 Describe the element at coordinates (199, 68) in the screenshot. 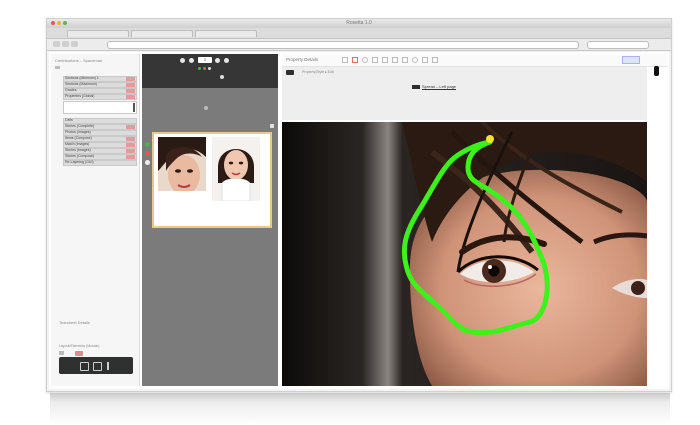

I see `status-green-icon` at that location.